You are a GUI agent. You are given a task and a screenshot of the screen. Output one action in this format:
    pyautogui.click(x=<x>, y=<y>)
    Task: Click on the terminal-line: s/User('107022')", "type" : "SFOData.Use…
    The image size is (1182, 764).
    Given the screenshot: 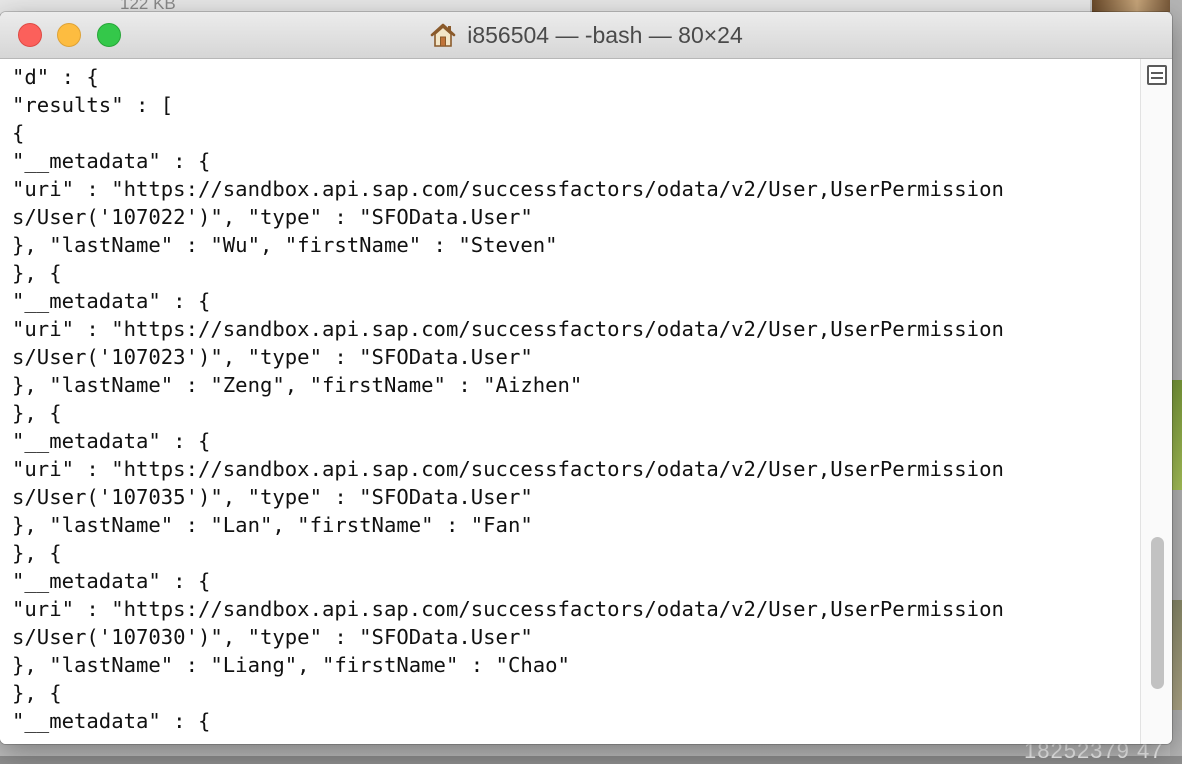 What is the action you would take?
    pyautogui.click(x=272, y=217)
    